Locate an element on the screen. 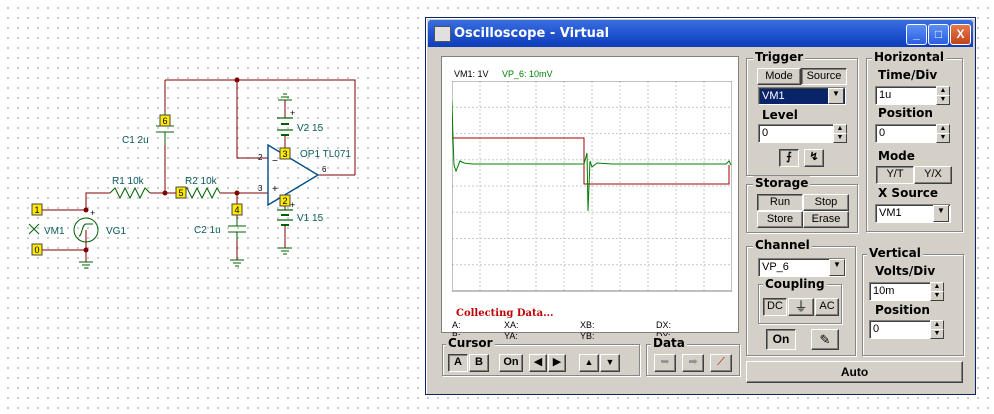  label-r1: R1 10k is located at coordinates (128, 181).